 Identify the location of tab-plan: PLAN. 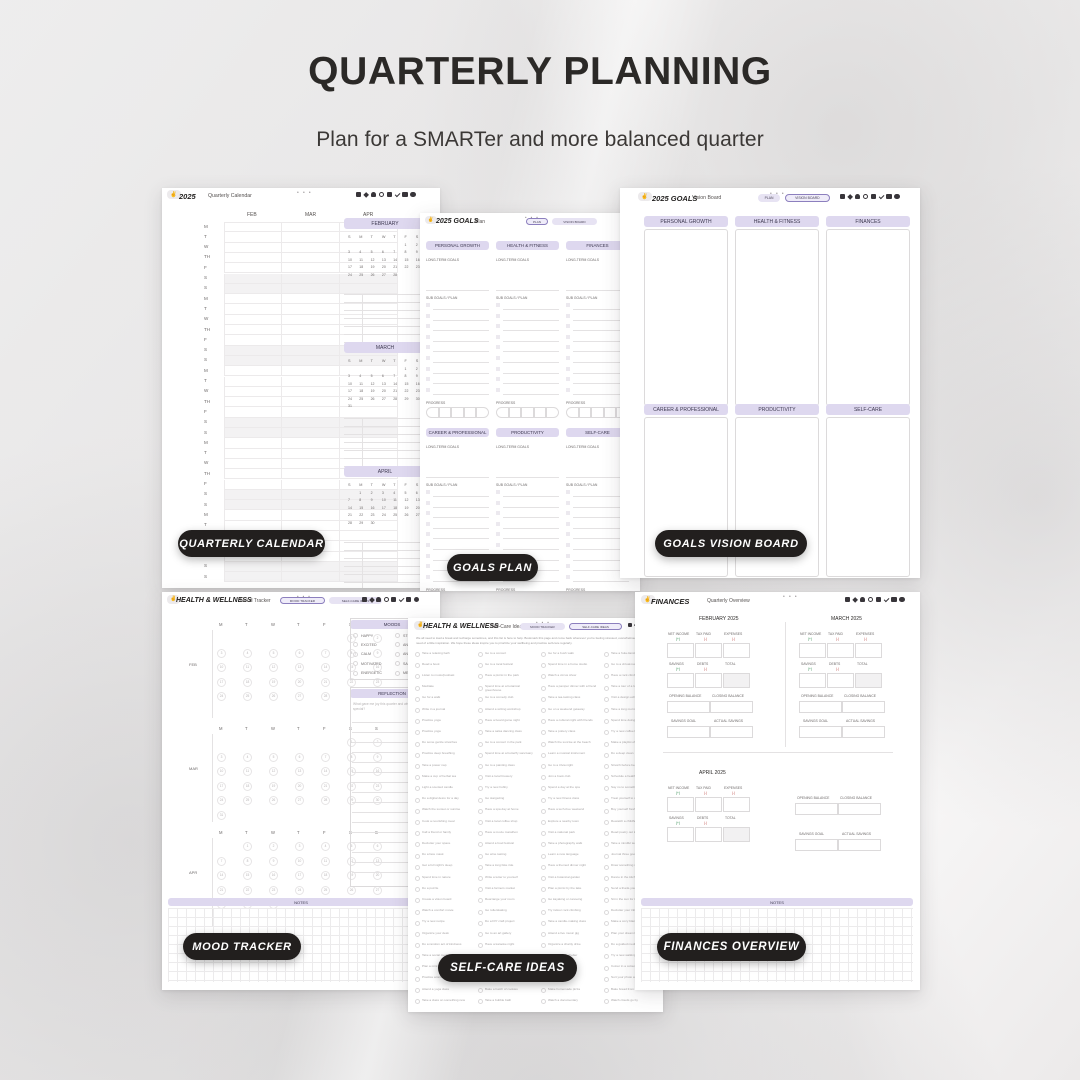
(537, 221).